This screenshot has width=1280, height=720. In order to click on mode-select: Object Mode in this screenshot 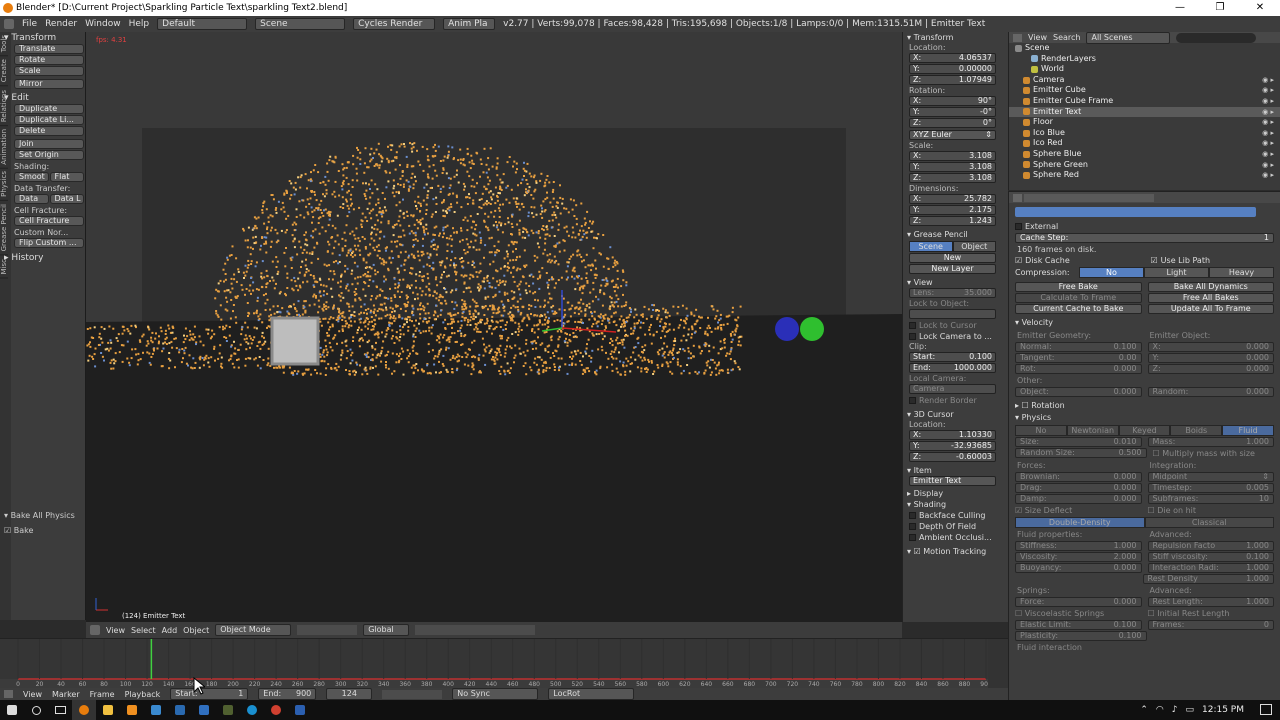, I will do `click(253, 630)`.